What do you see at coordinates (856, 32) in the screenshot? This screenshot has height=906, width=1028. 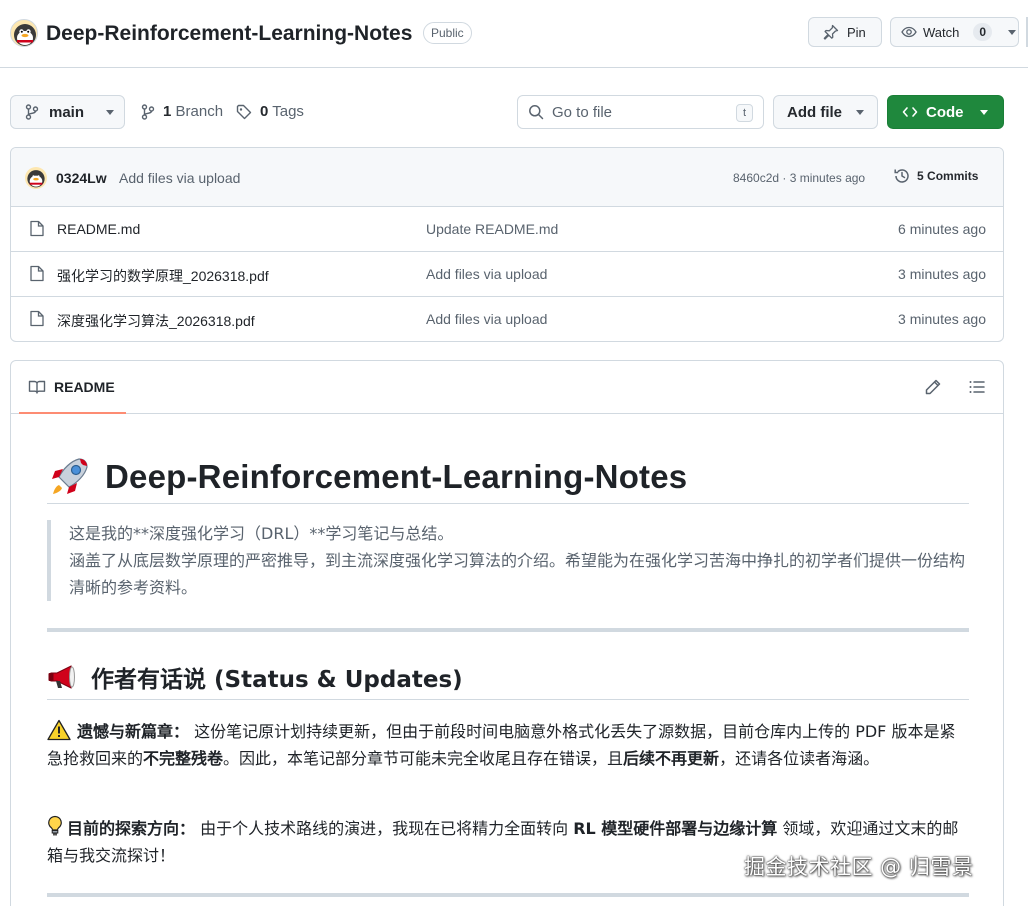 I see `pin-label: Pin` at bounding box center [856, 32].